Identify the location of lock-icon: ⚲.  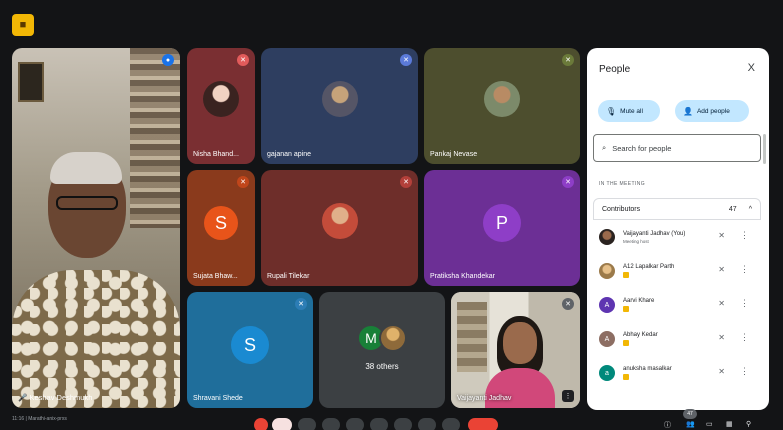
(748, 424).